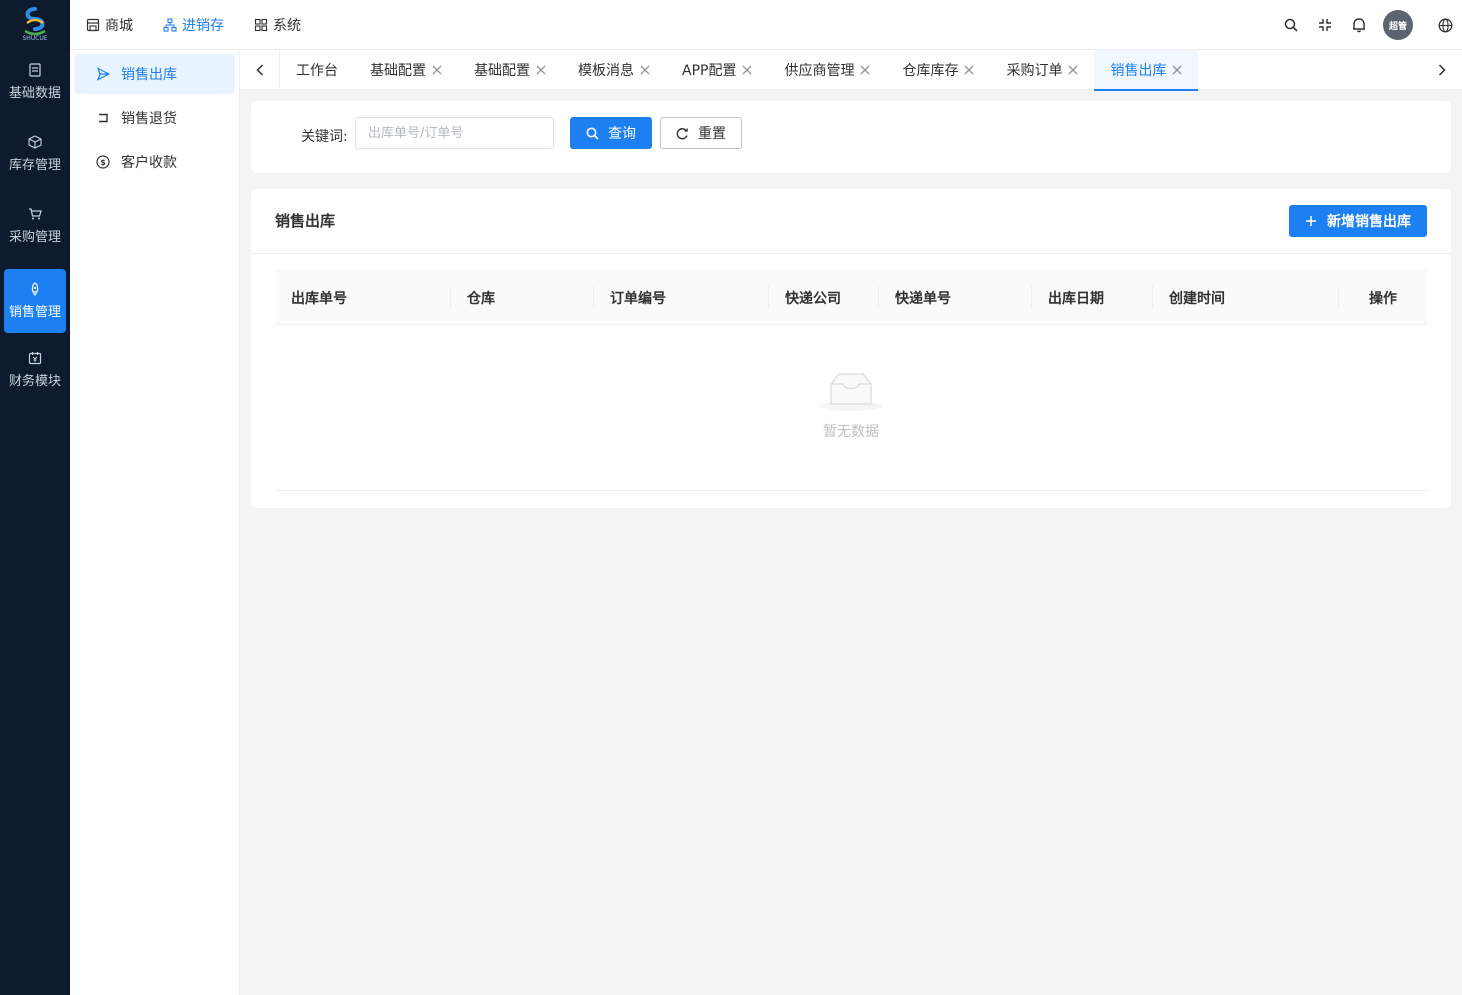 The height and width of the screenshot is (995, 1462). I want to click on tab-supplier-management: 供应商管理, so click(827, 70).